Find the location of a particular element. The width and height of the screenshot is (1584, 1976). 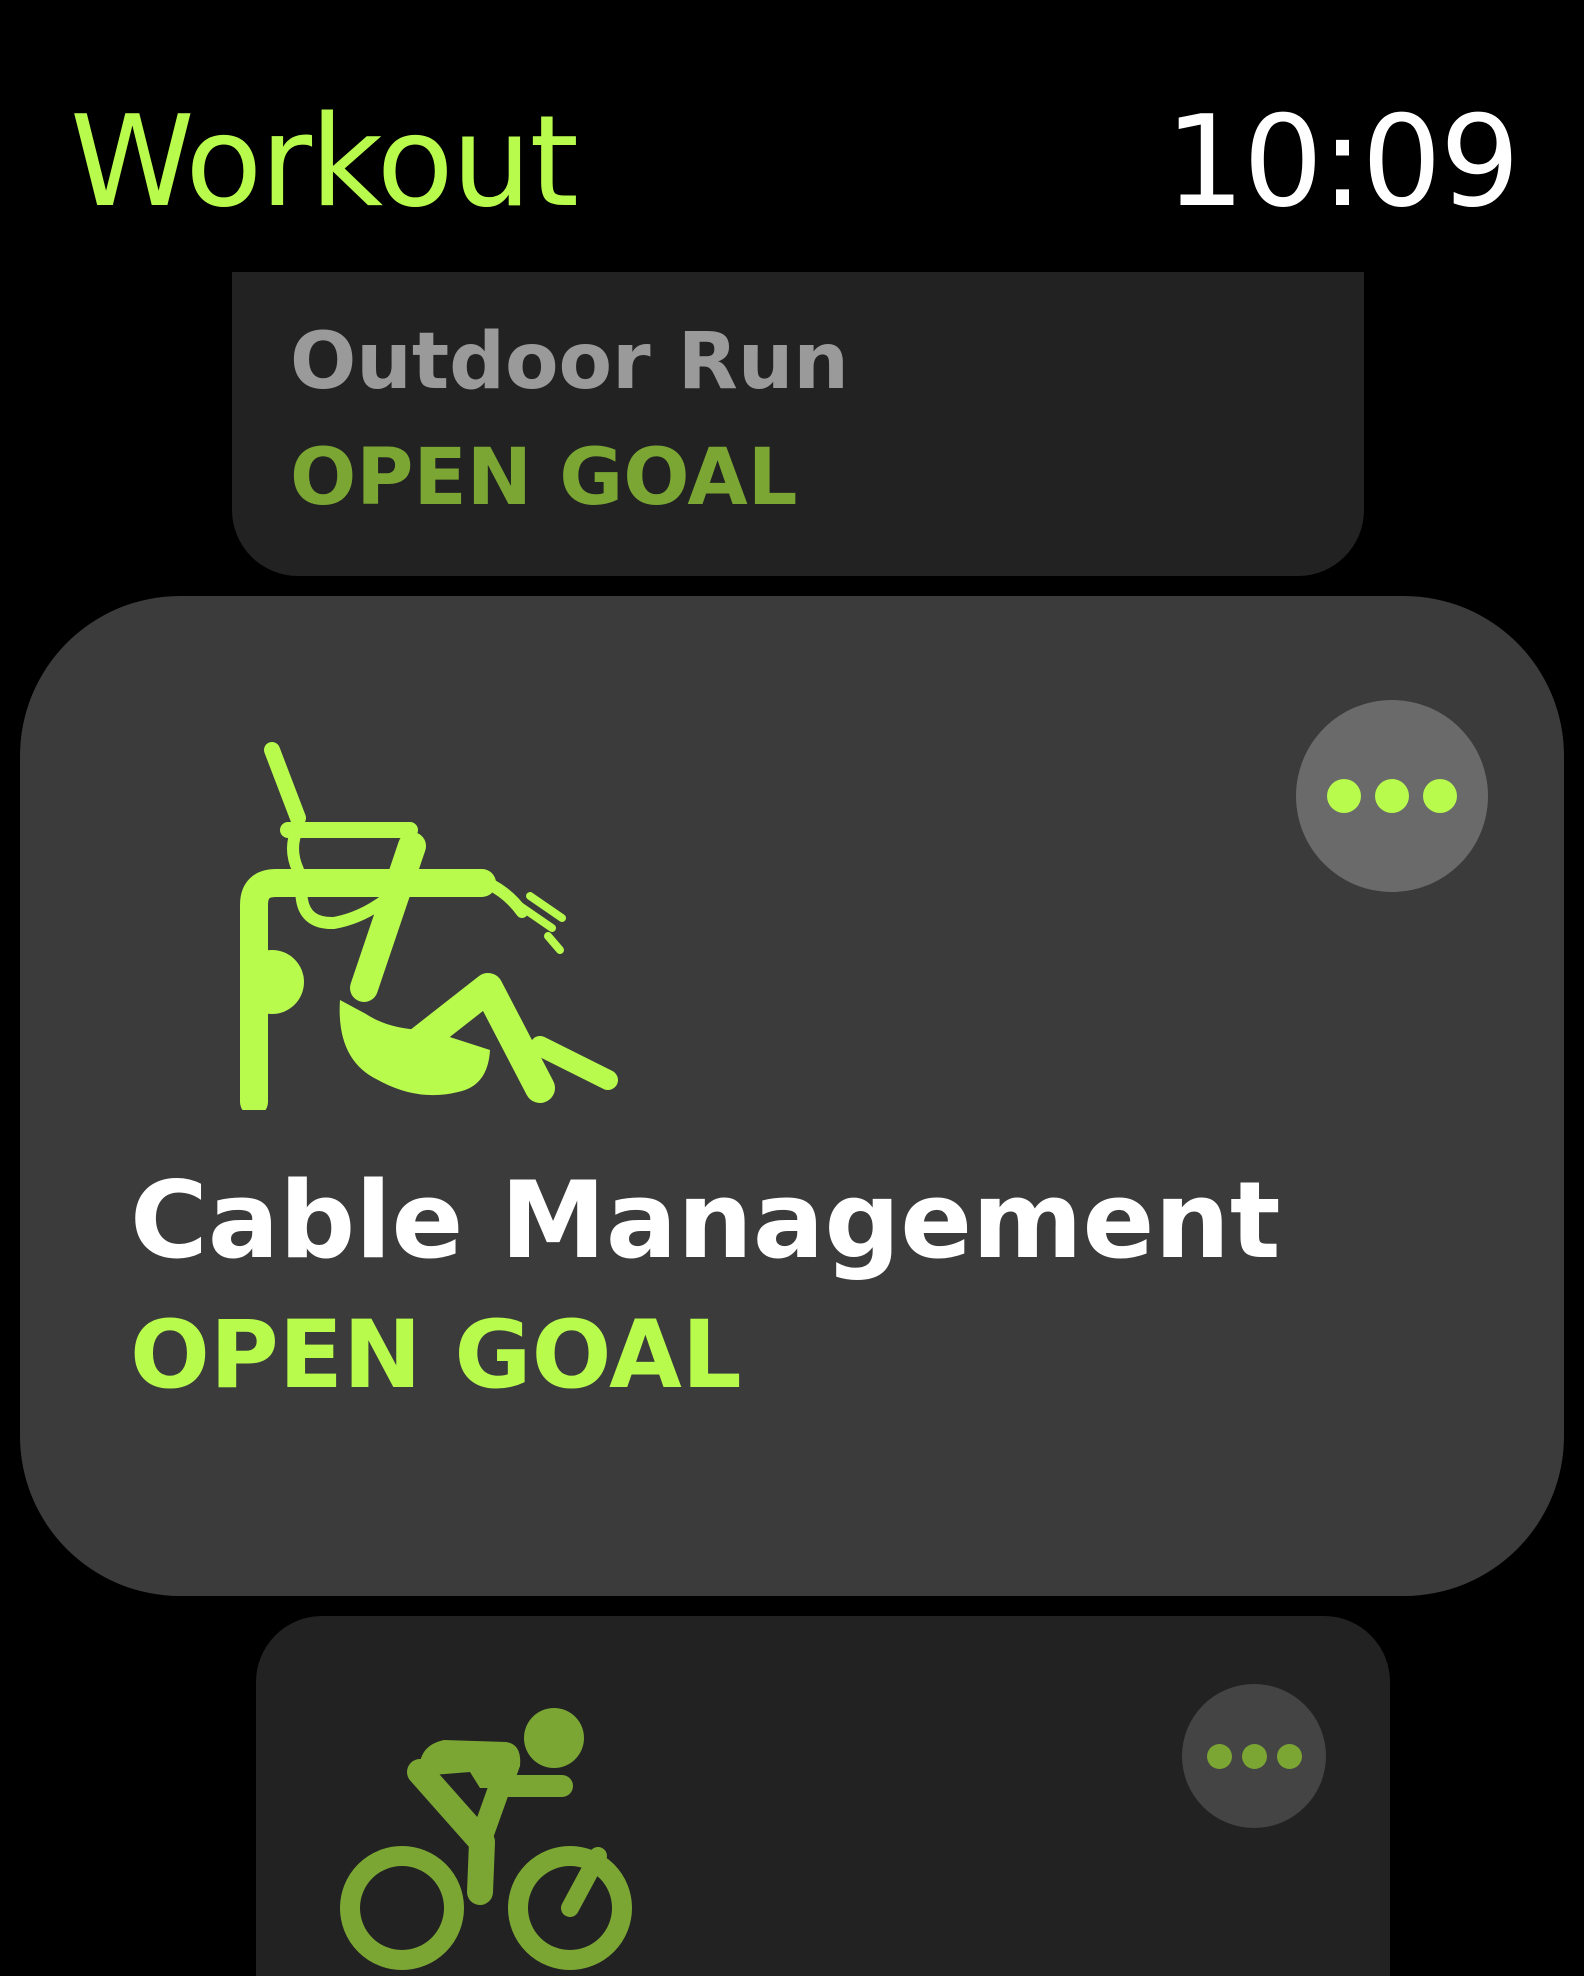

clock-time: 10:09 is located at coordinates (1342, 161).